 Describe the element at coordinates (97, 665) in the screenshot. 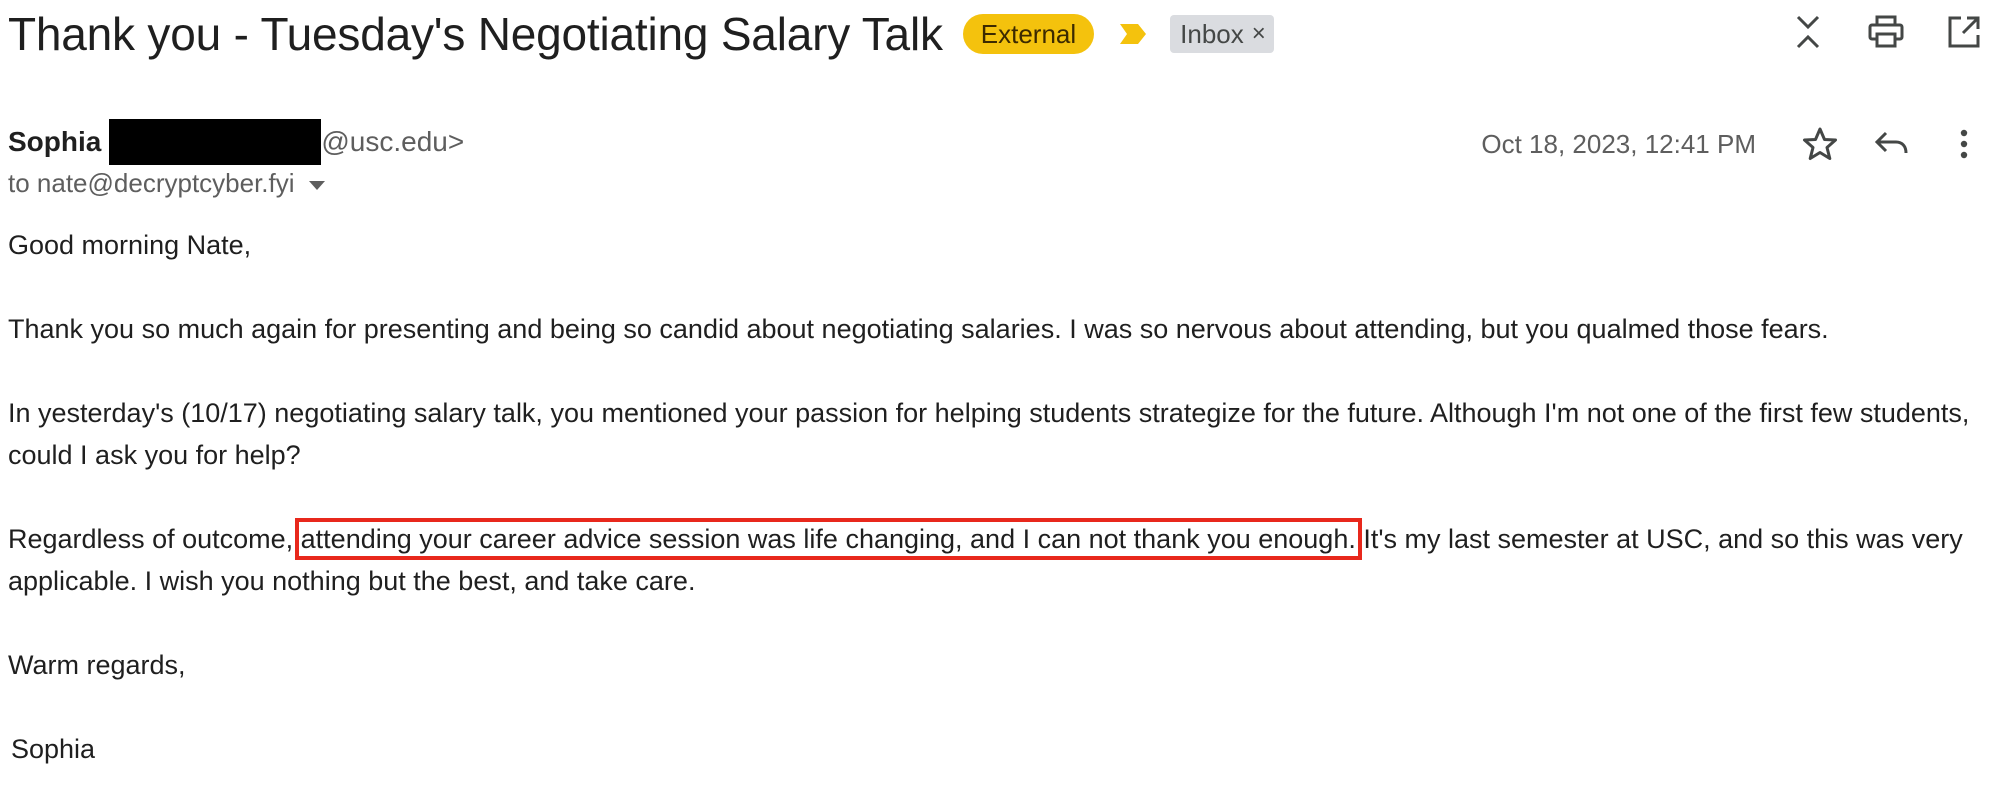

I see `closing: Warm regards,` at that location.